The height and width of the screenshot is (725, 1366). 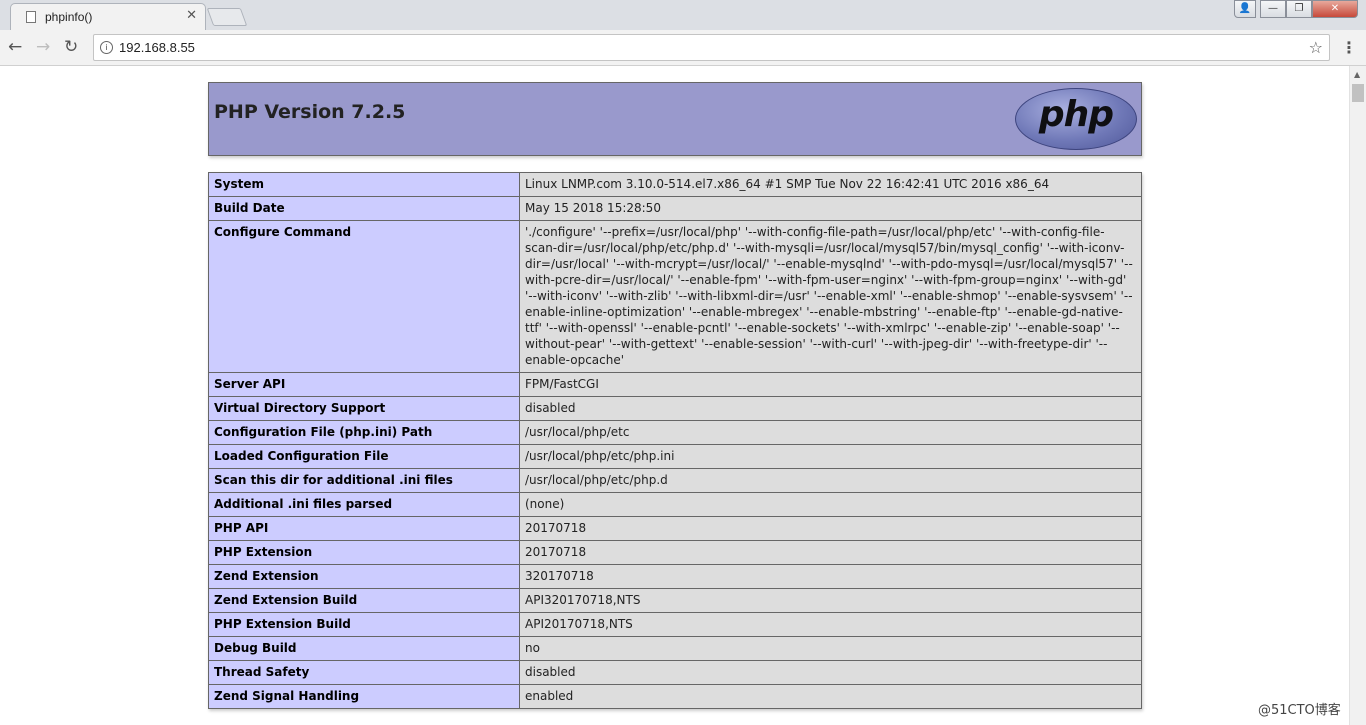 I want to click on watermark: @51CTO博客, so click(x=1299, y=710).